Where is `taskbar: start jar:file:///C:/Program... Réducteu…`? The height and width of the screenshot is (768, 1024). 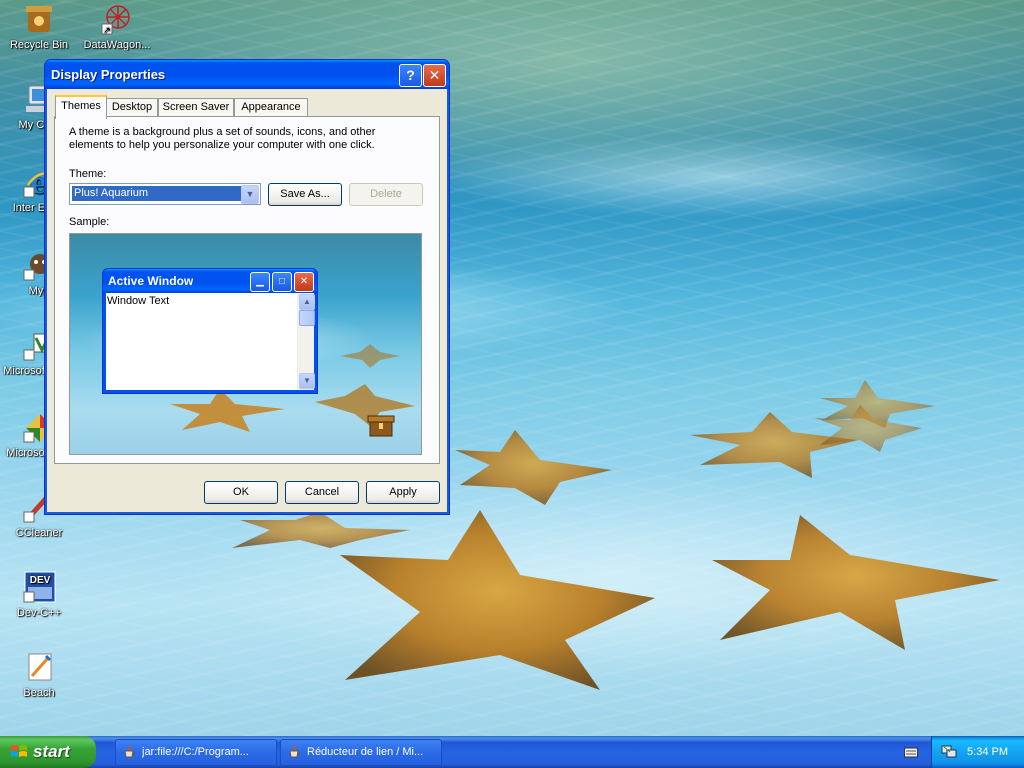
taskbar: start jar:file:///C:/Program... Réducteu… is located at coordinates (512, 752).